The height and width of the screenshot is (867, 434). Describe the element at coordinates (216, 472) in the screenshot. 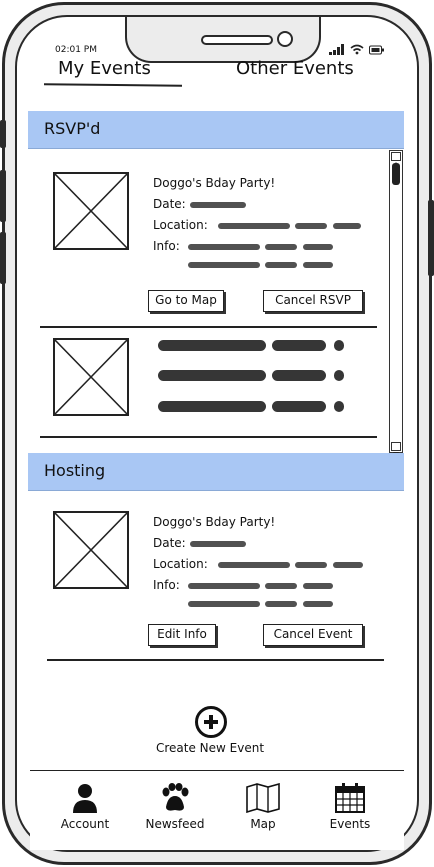

I see `hosting-section-header: Hosting` at that location.